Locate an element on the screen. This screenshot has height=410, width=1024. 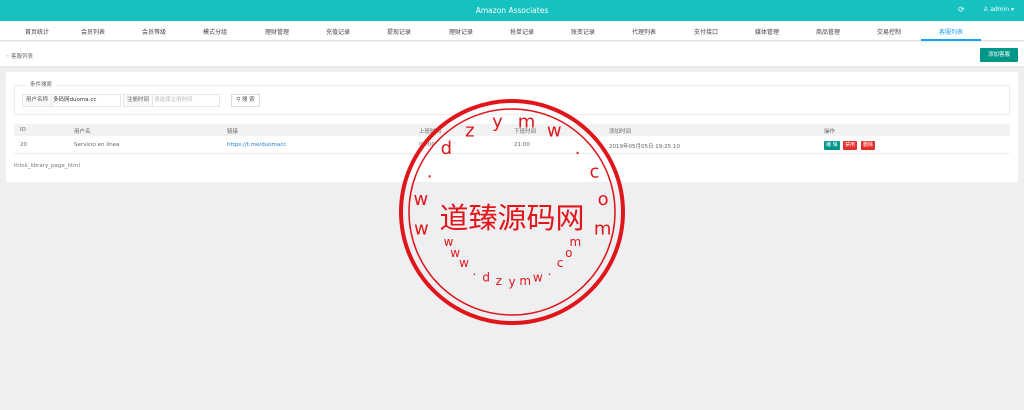
tab-finance-manage: 理财管理 is located at coordinates (277, 31).